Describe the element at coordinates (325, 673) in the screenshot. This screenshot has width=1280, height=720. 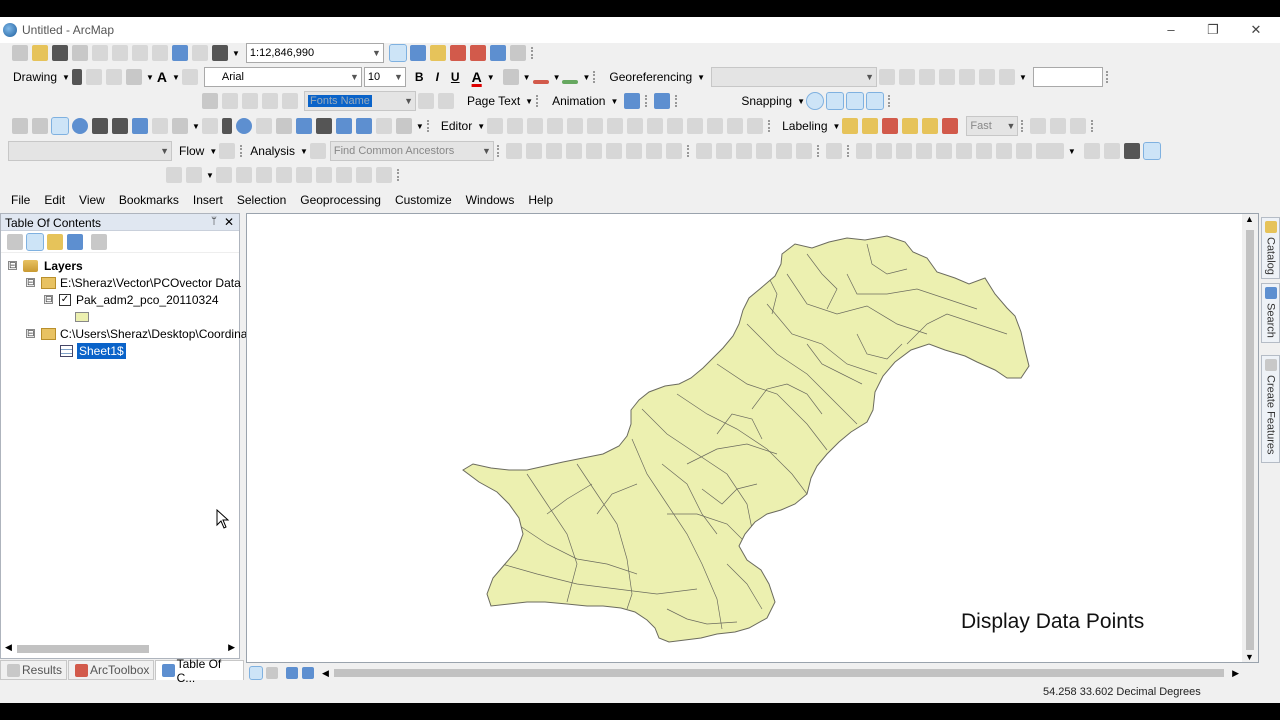
I see `scroll-left-icon: ◀` at that location.